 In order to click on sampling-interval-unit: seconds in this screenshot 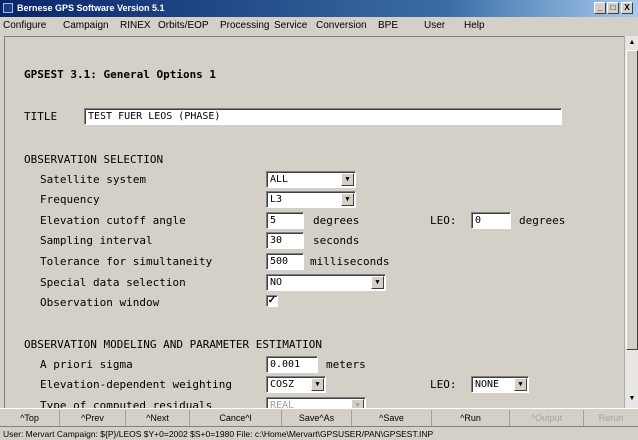, I will do `click(336, 240)`.